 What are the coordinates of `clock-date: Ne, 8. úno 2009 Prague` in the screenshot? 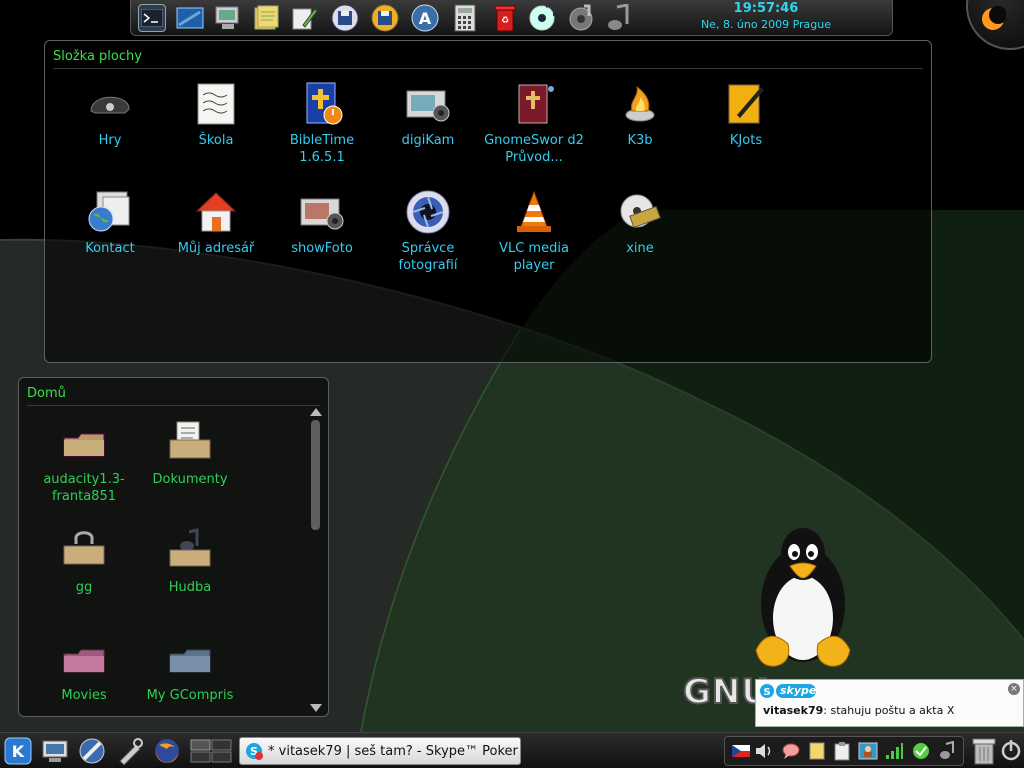 It's located at (766, 24).